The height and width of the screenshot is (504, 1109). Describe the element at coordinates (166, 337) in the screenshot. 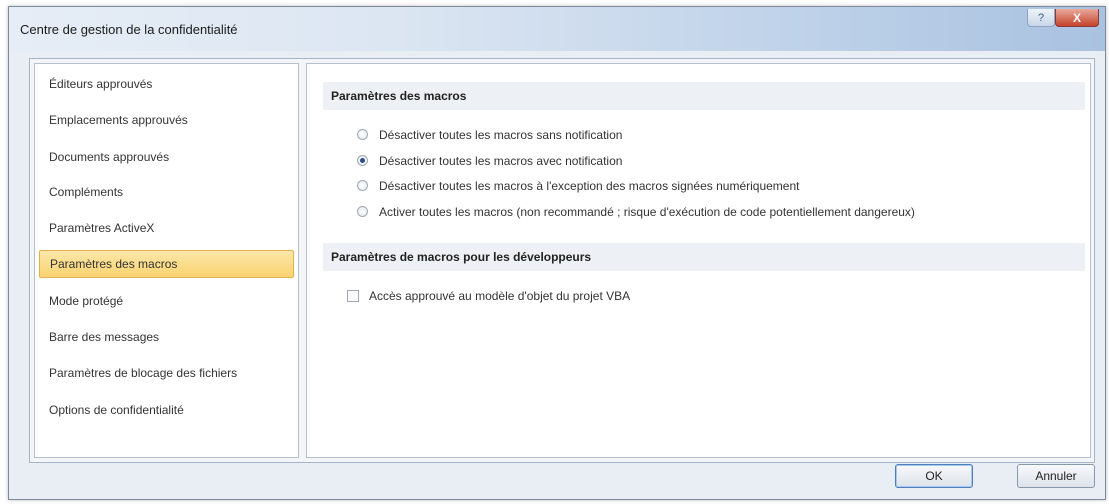

I see `sidebar-item-message-bar: Barre des messages` at that location.